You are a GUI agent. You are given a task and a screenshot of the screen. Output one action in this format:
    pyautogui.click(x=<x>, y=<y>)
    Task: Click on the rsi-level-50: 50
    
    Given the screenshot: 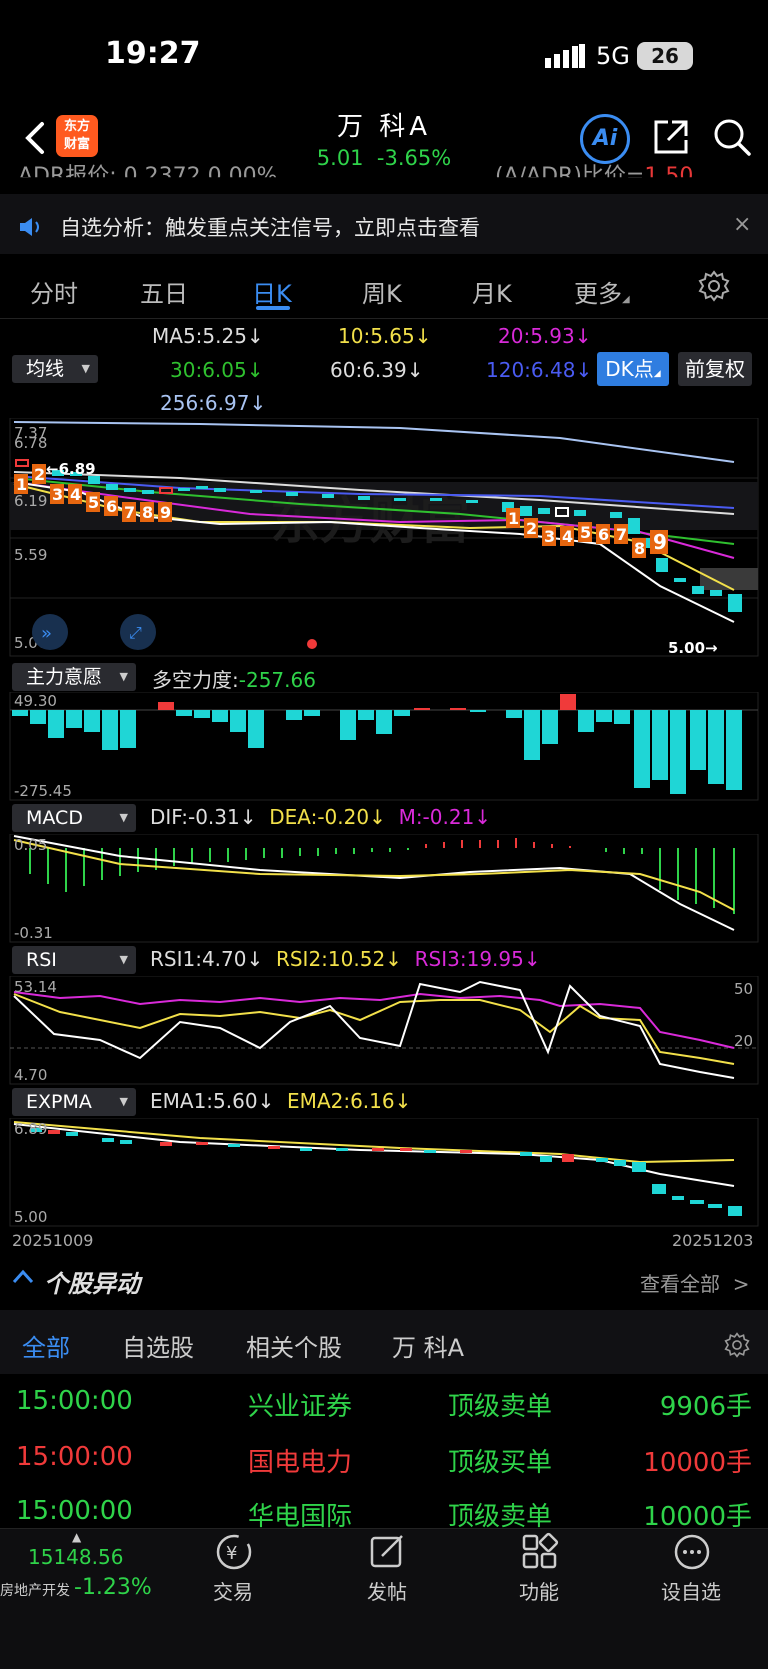 What is the action you would take?
    pyautogui.click(x=743, y=989)
    